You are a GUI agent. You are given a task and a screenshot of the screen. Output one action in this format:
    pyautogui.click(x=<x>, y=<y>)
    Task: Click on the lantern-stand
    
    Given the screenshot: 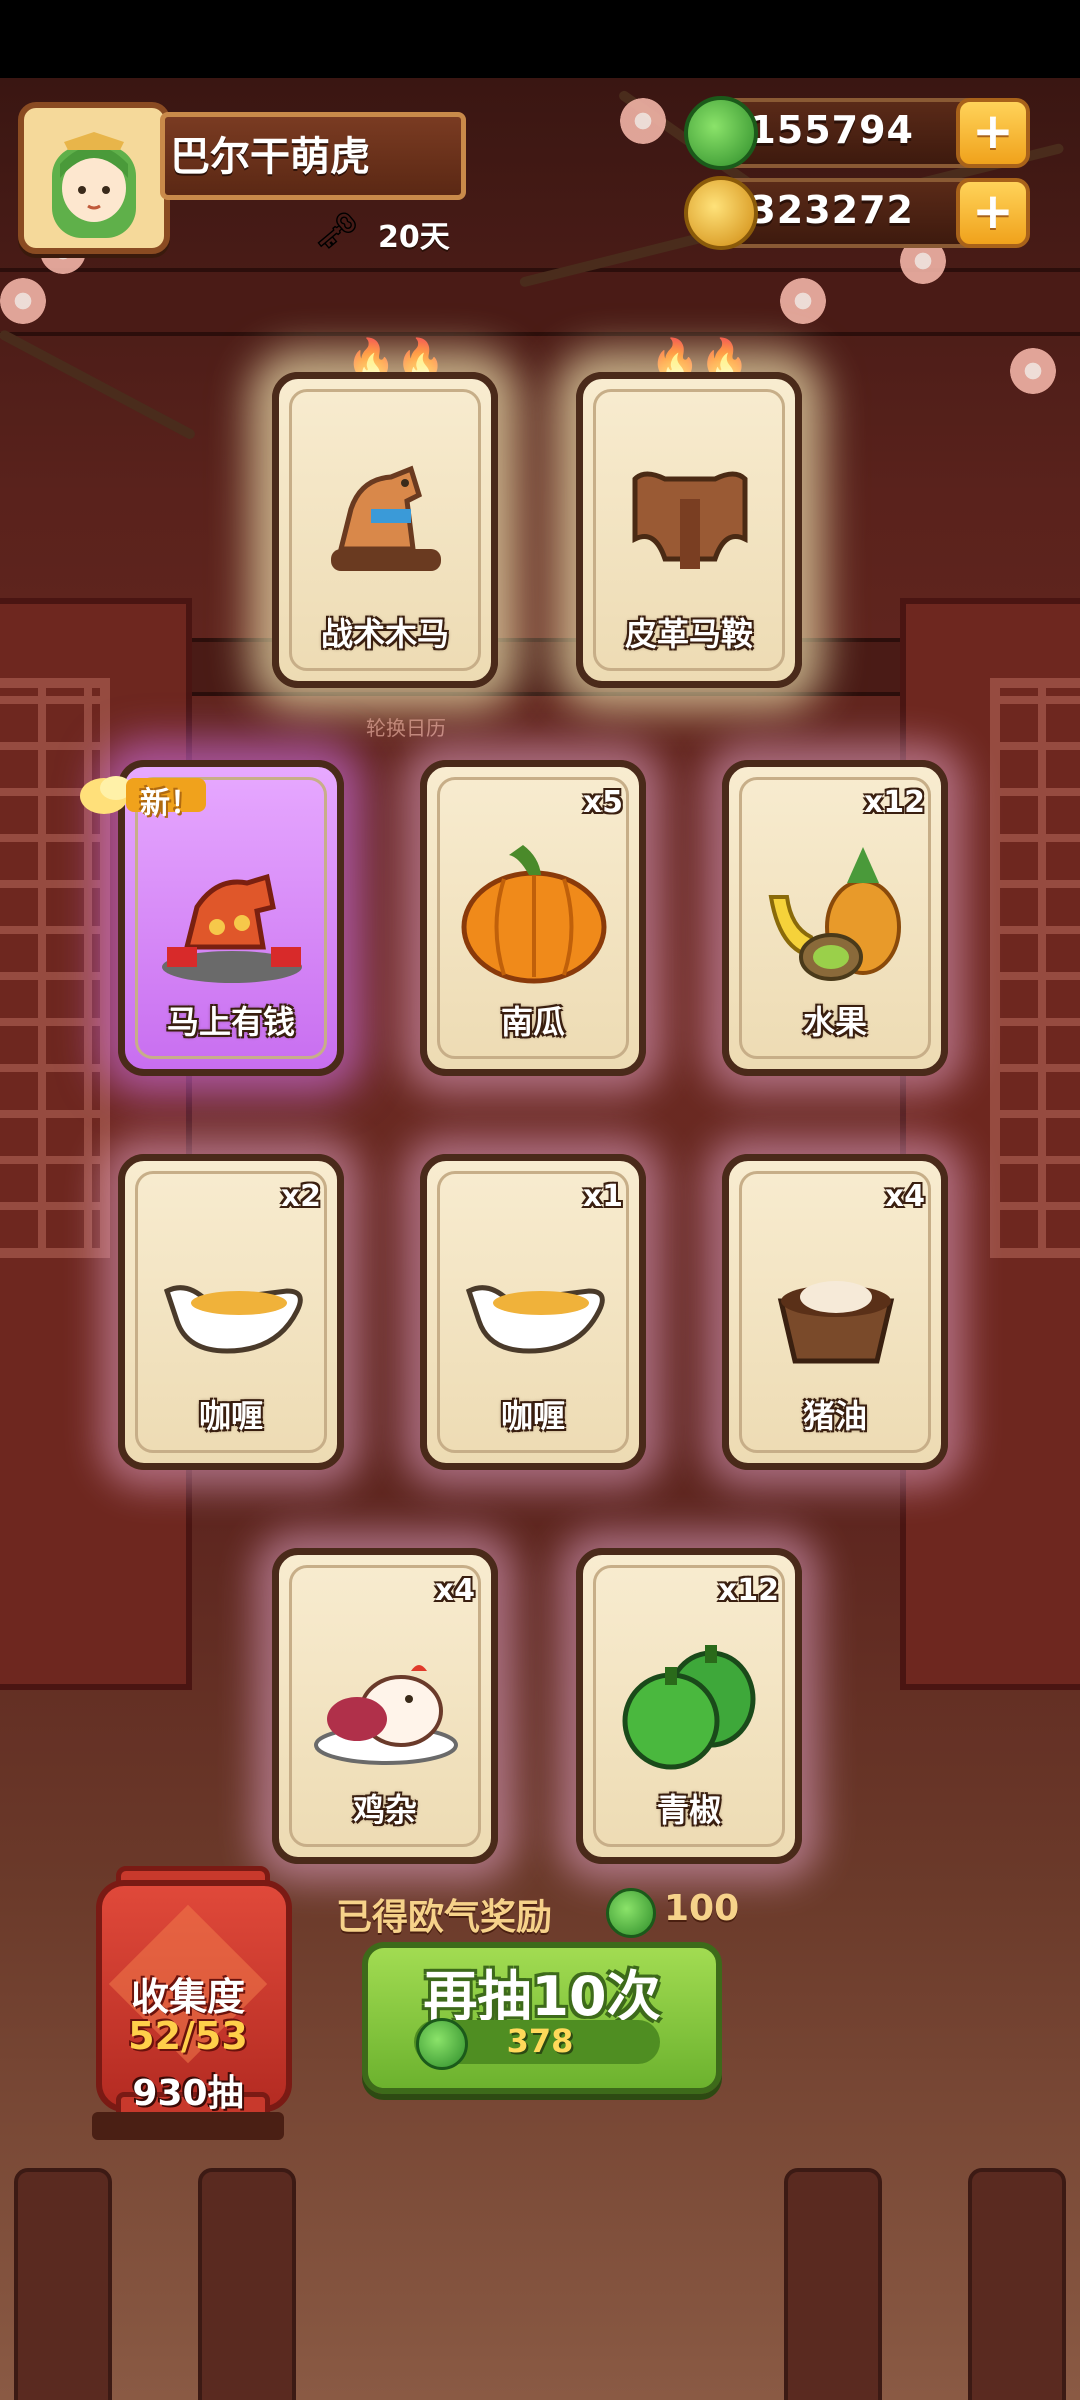 What is the action you would take?
    pyautogui.click(x=188, y=2126)
    